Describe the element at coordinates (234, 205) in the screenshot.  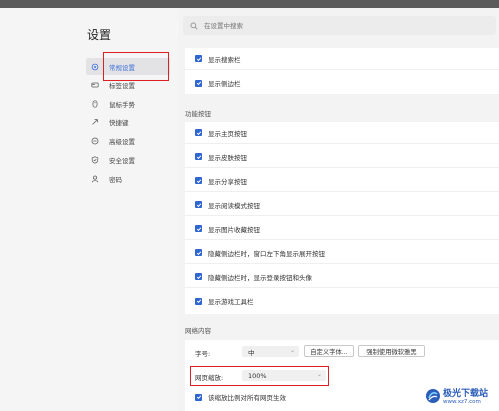
I see `setting-label: 显示阅读模式按钮` at that location.